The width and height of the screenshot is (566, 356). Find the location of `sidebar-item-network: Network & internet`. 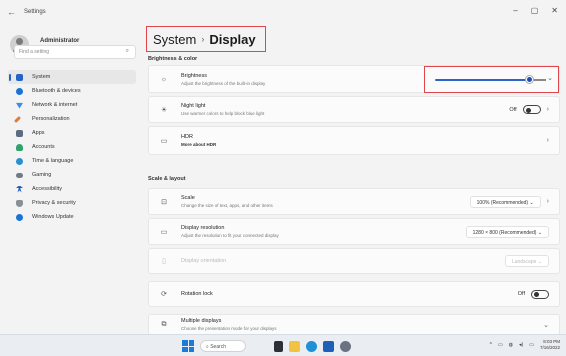

sidebar-item-network: Network & internet is located at coordinates (72, 105).